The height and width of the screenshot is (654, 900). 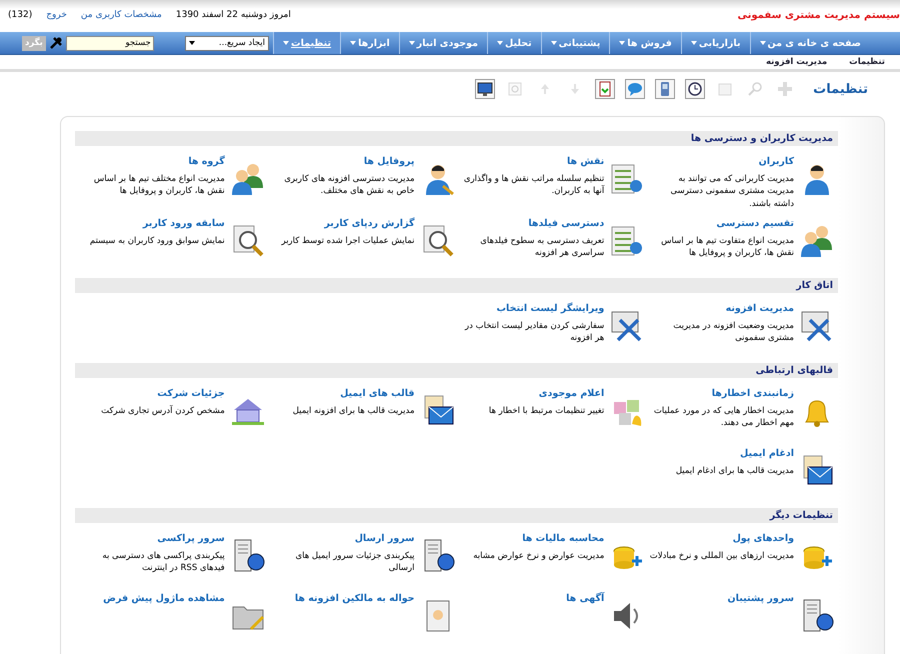 I want to click on menu-item: فروش ها, so click(x=645, y=43).